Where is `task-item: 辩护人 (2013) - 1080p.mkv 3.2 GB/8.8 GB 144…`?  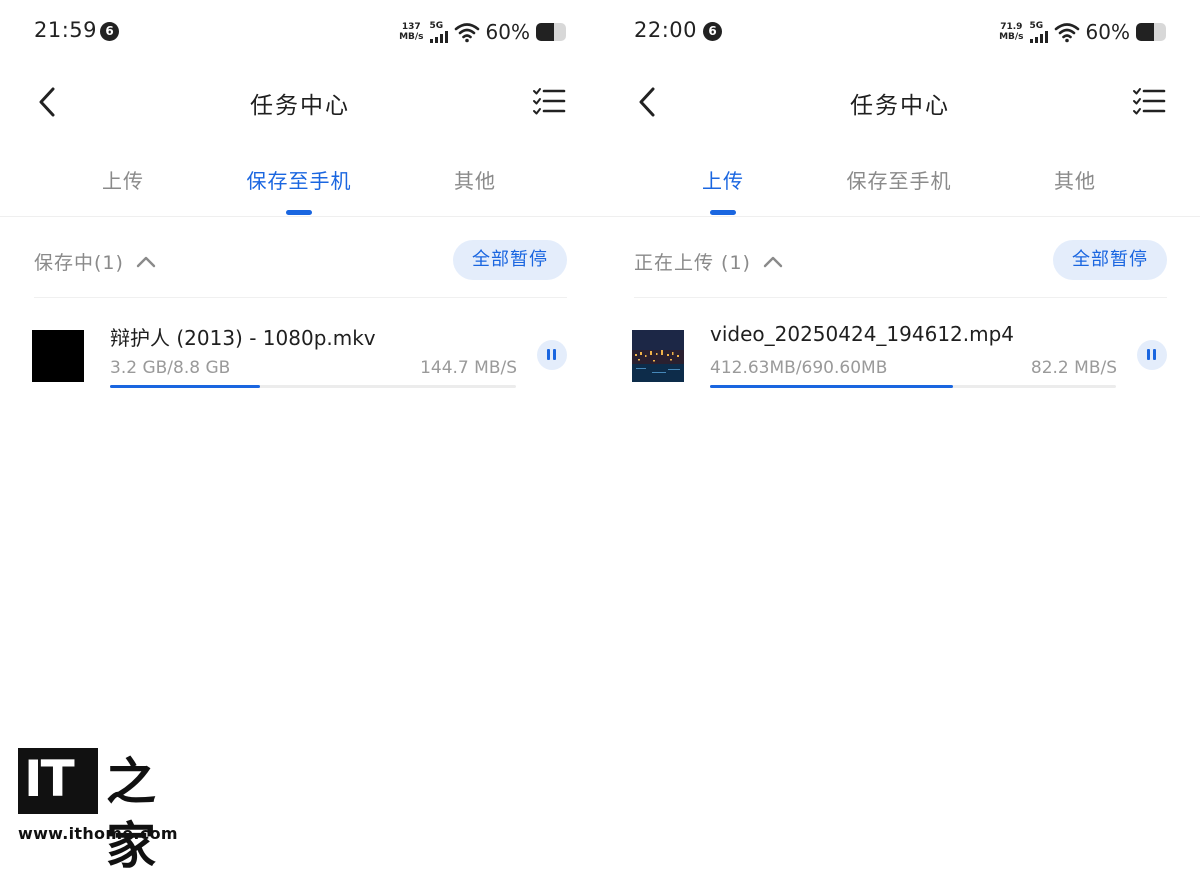
task-item: 辩护人 (2013) - 1080p.mkv 3.2 GB/8.8 GB 144… is located at coordinates (299, 357).